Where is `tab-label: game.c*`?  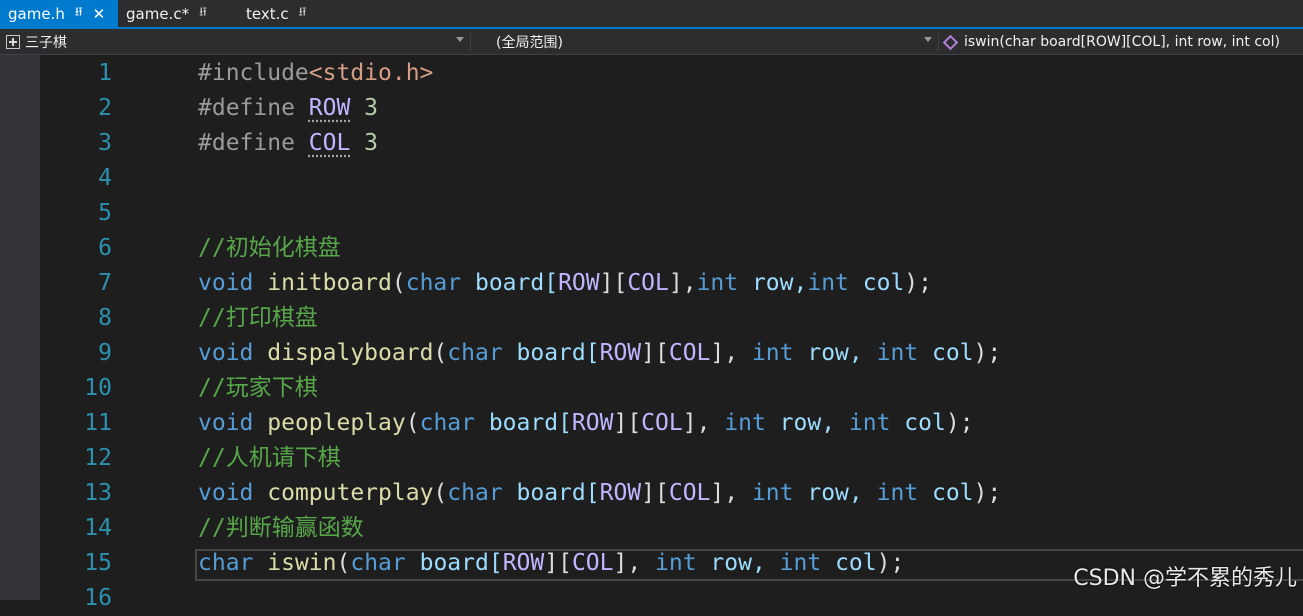
tab-label: game.c* is located at coordinates (158, 13).